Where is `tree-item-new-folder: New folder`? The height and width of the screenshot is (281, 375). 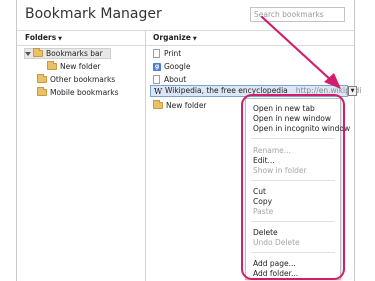 tree-item-new-folder: New folder is located at coordinates (74, 66).